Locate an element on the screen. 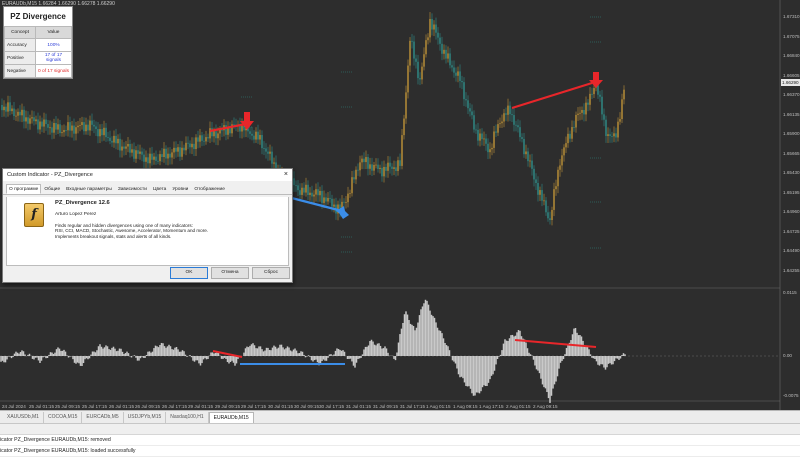  close-icon: × is located at coordinates (286, 175).